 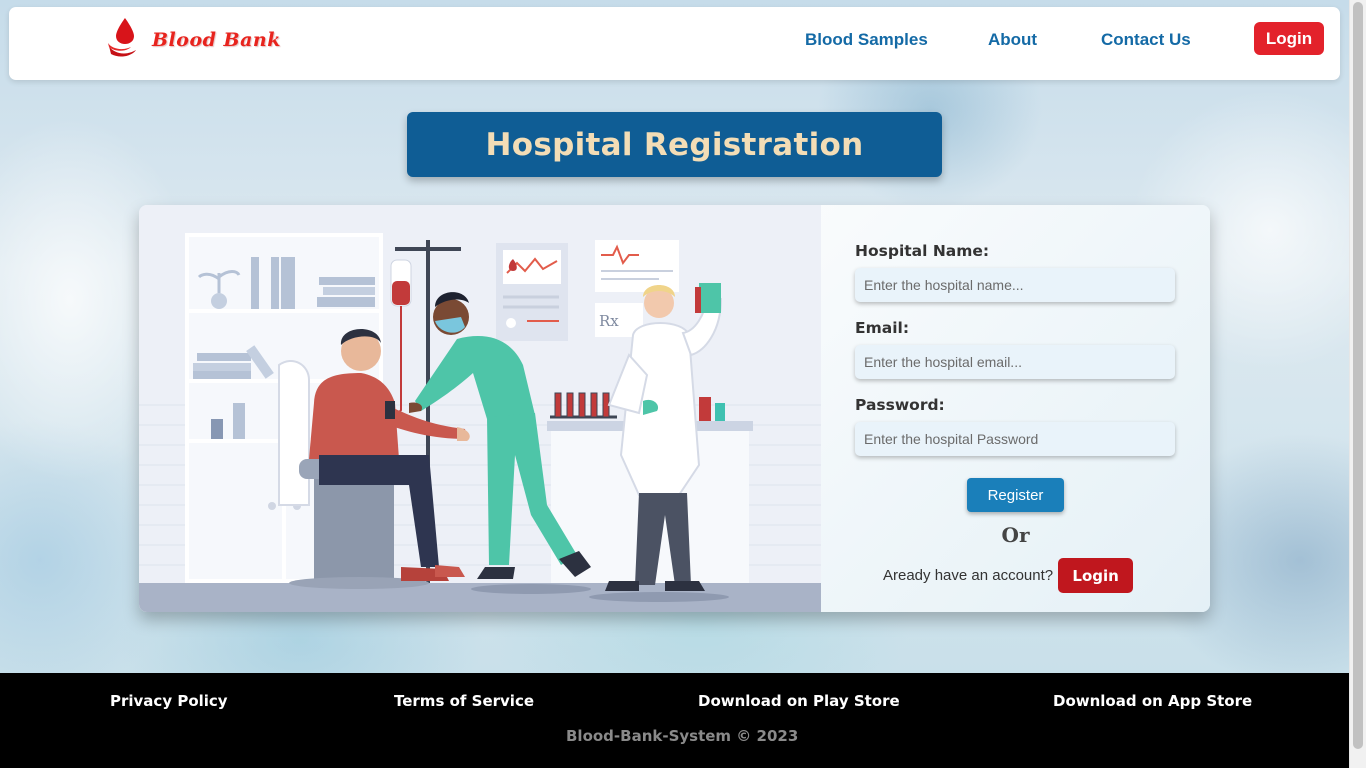 What do you see at coordinates (1015, 439) in the screenshot?
I see `password-input` at bounding box center [1015, 439].